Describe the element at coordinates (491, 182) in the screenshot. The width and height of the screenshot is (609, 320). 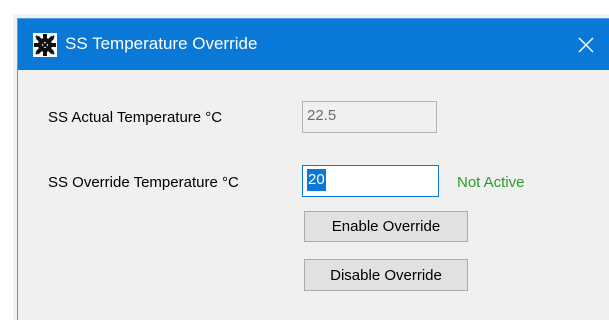
I see `override-status-text: Not Active` at that location.